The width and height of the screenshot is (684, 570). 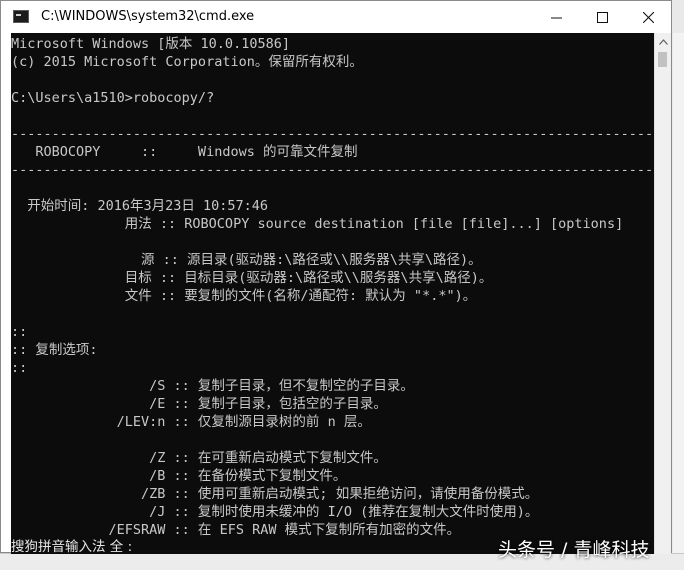 What do you see at coordinates (21, 16) in the screenshot?
I see `cmd-app-icon` at bounding box center [21, 16].